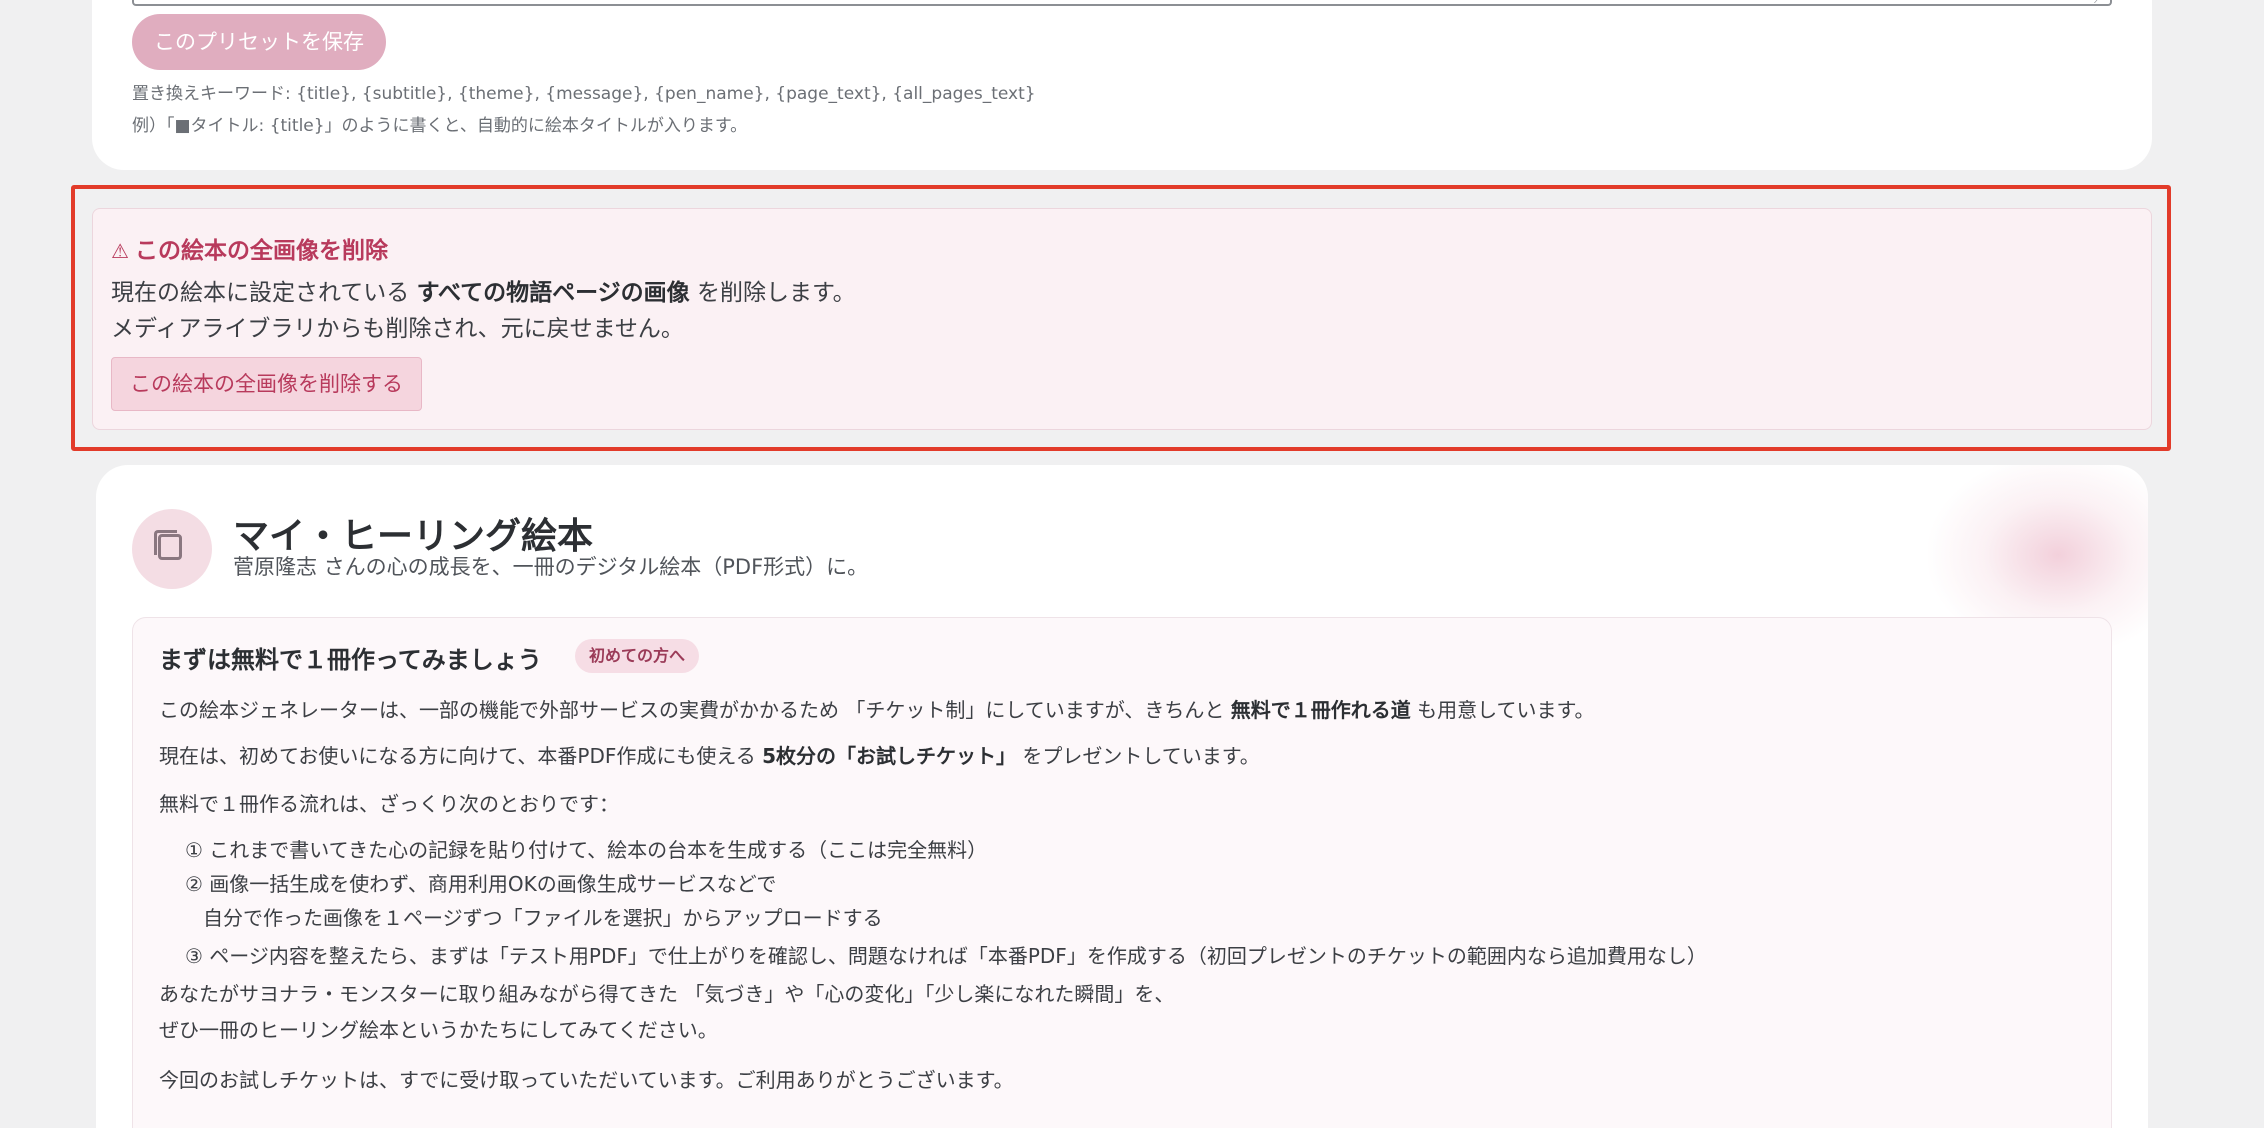  What do you see at coordinates (2101, 3) in the screenshot?
I see `resize-grip-icon: ⟋` at bounding box center [2101, 3].